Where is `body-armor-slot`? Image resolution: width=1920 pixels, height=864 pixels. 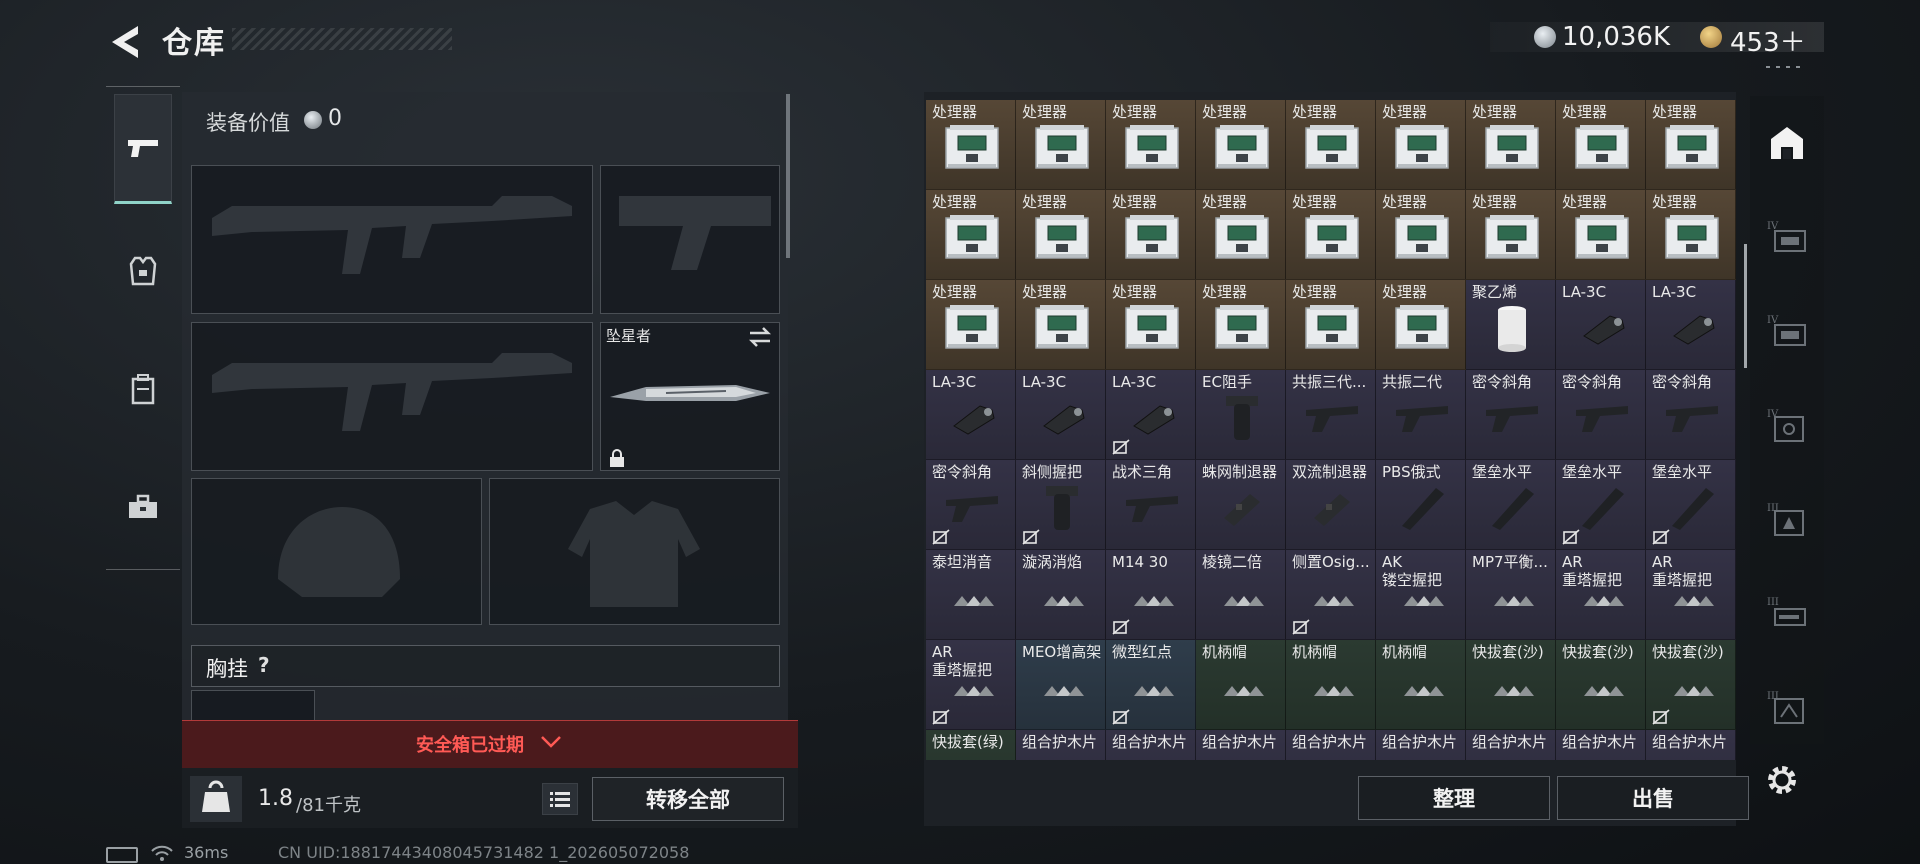 body-armor-slot is located at coordinates (634, 551).